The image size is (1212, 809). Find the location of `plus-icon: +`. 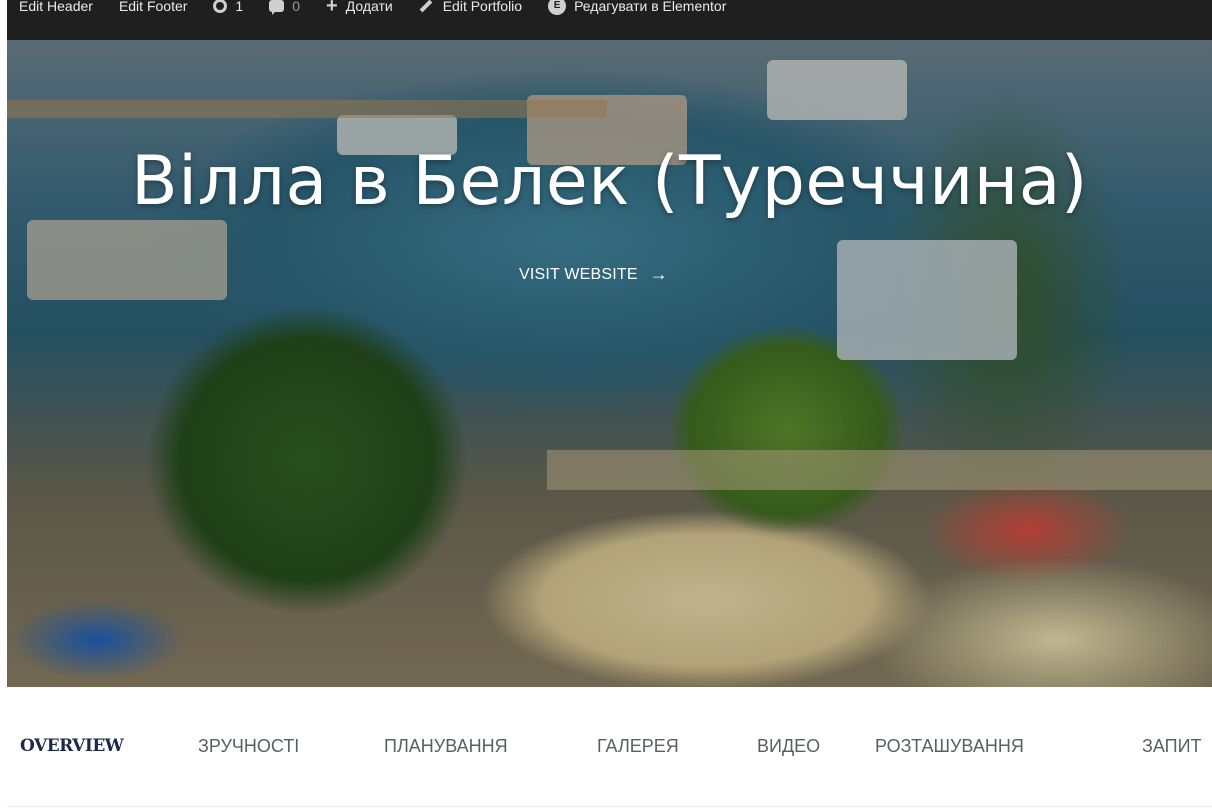

plus-icon: + is located at coordinates (332, 8).